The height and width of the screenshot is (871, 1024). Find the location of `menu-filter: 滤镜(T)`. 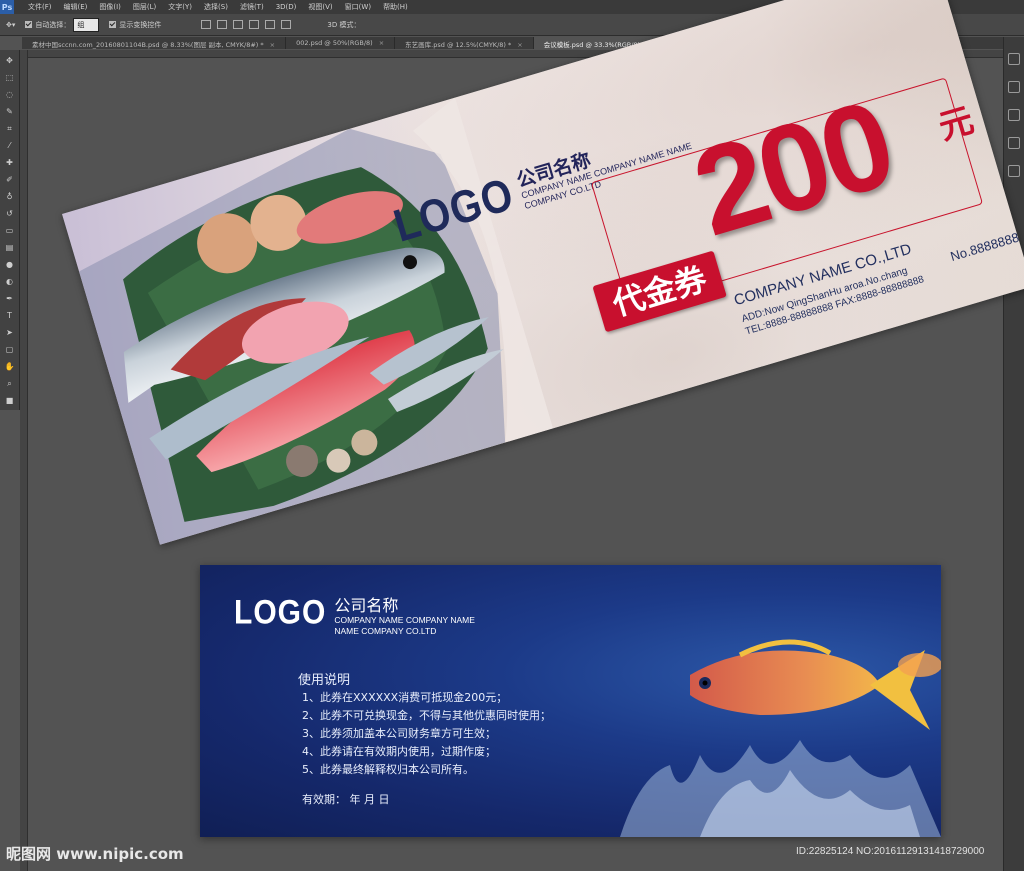

menu-filter: 滤镜(T) is located at coordinates (252, 7).